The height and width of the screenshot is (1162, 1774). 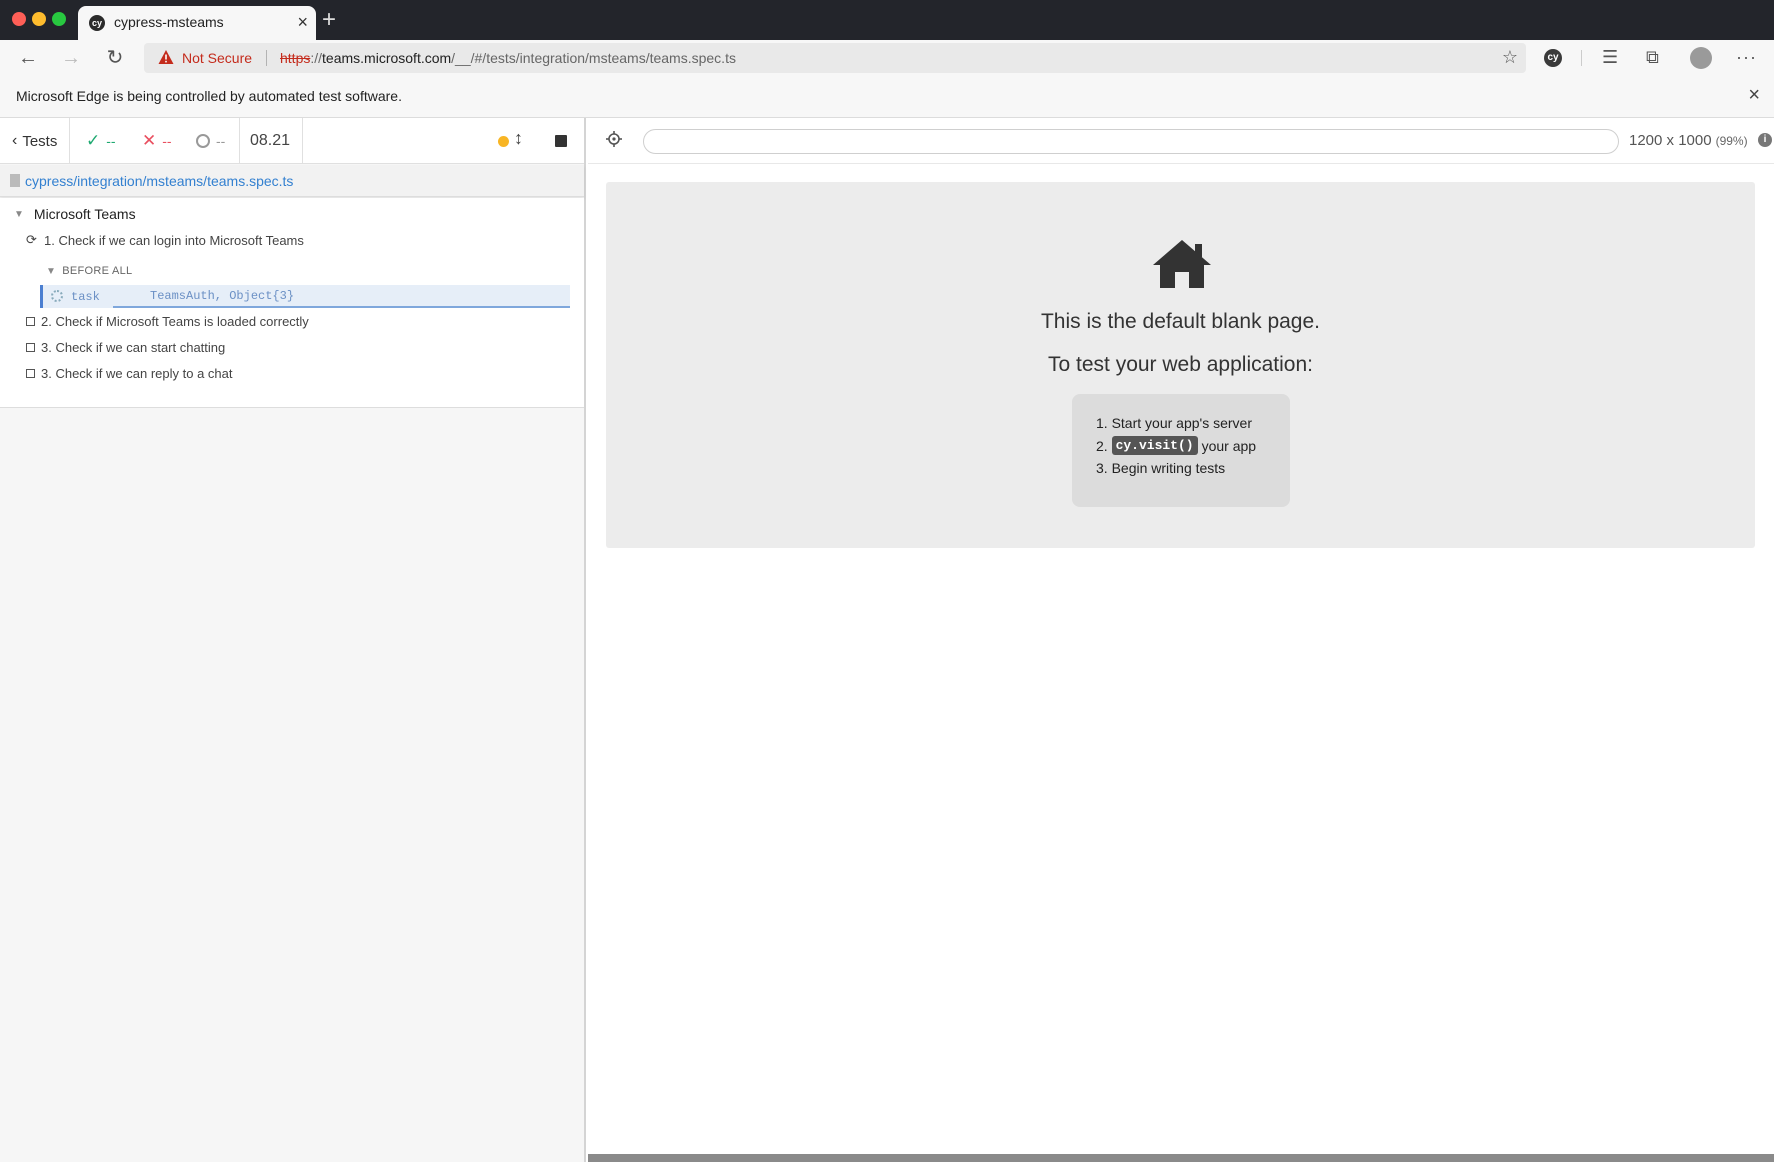 What do you see at coordinates (1610, 57) in the screenshot?
I see `favorites-icon: ☰` at bounding box center [1610, 57].